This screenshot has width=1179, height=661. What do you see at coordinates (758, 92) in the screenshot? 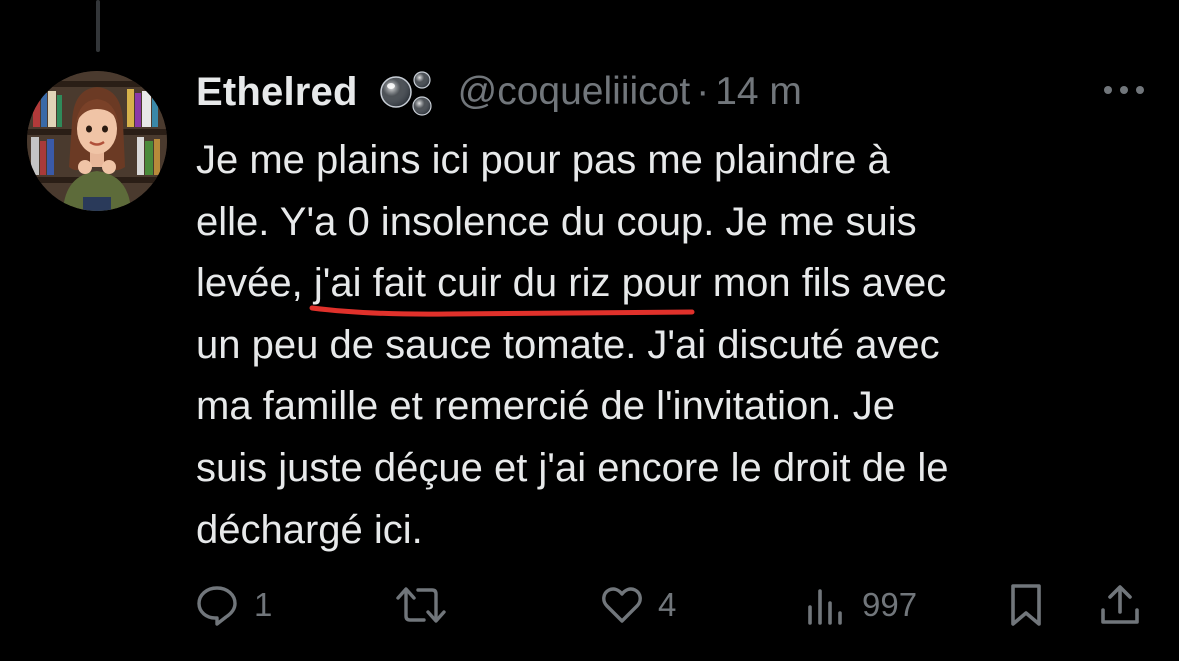
I see `timestamp: 14 m` at bounding box center [758, 92].